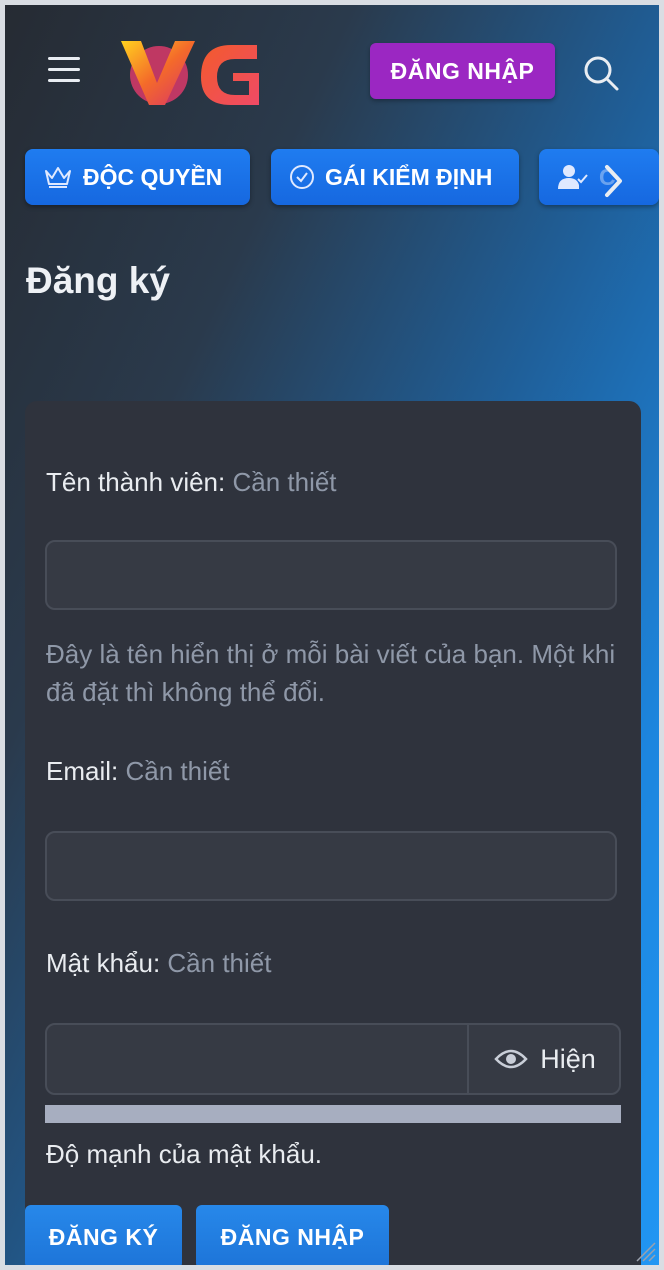 This screenshot has height=1270, width=664. Describe the element at coordinates (191, 482) in the screenshot. I see `username-label: Tên thành viên: Cần thiết` at that location.